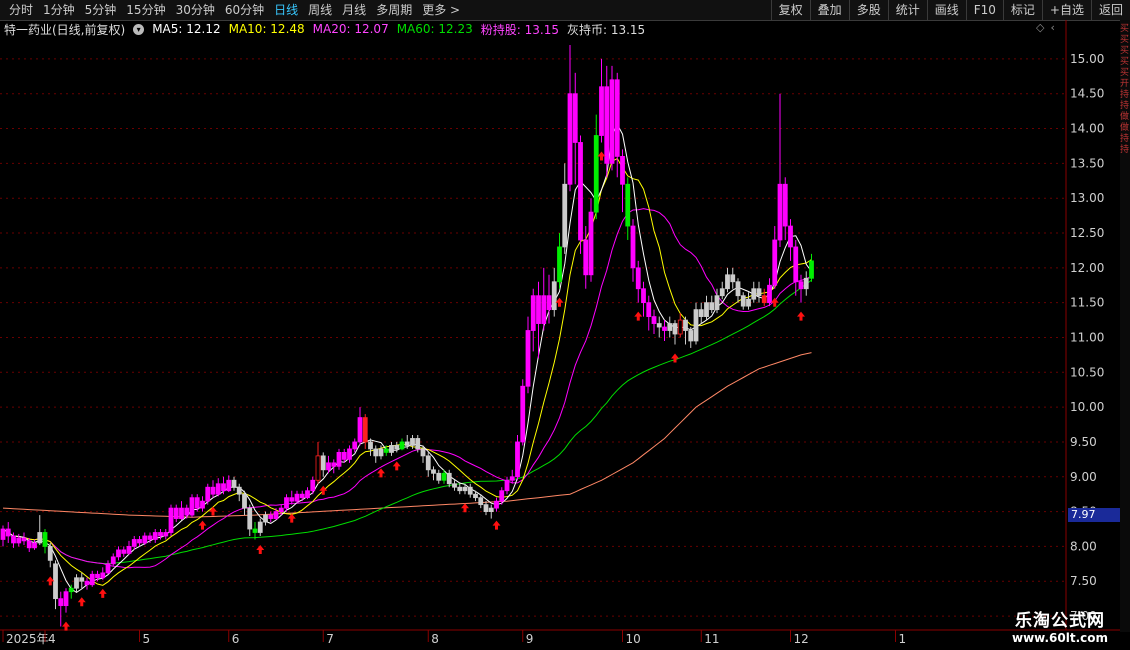 The width and height of the screenshot is (1130, 650). I want to click on y-tick-label: 11.50, so click(1087, 303).